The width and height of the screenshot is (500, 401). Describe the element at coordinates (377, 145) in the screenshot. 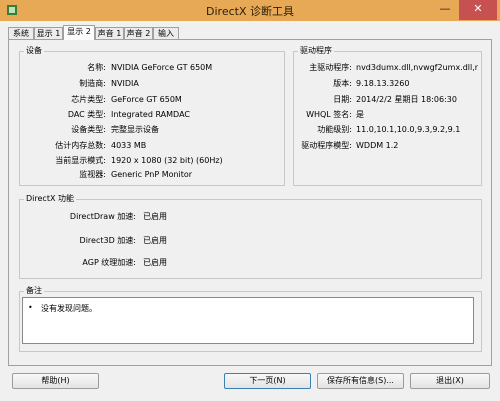

I see `driver-model-value: WDDM 1.2` at that location.